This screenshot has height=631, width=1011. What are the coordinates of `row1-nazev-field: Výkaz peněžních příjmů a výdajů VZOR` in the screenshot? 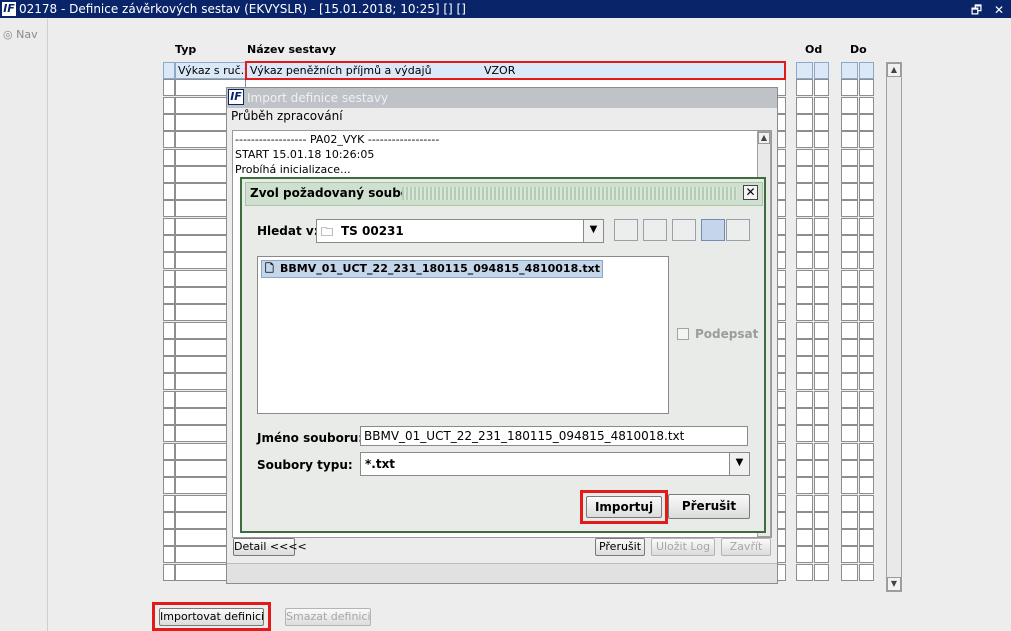 It's located at (515, 70).